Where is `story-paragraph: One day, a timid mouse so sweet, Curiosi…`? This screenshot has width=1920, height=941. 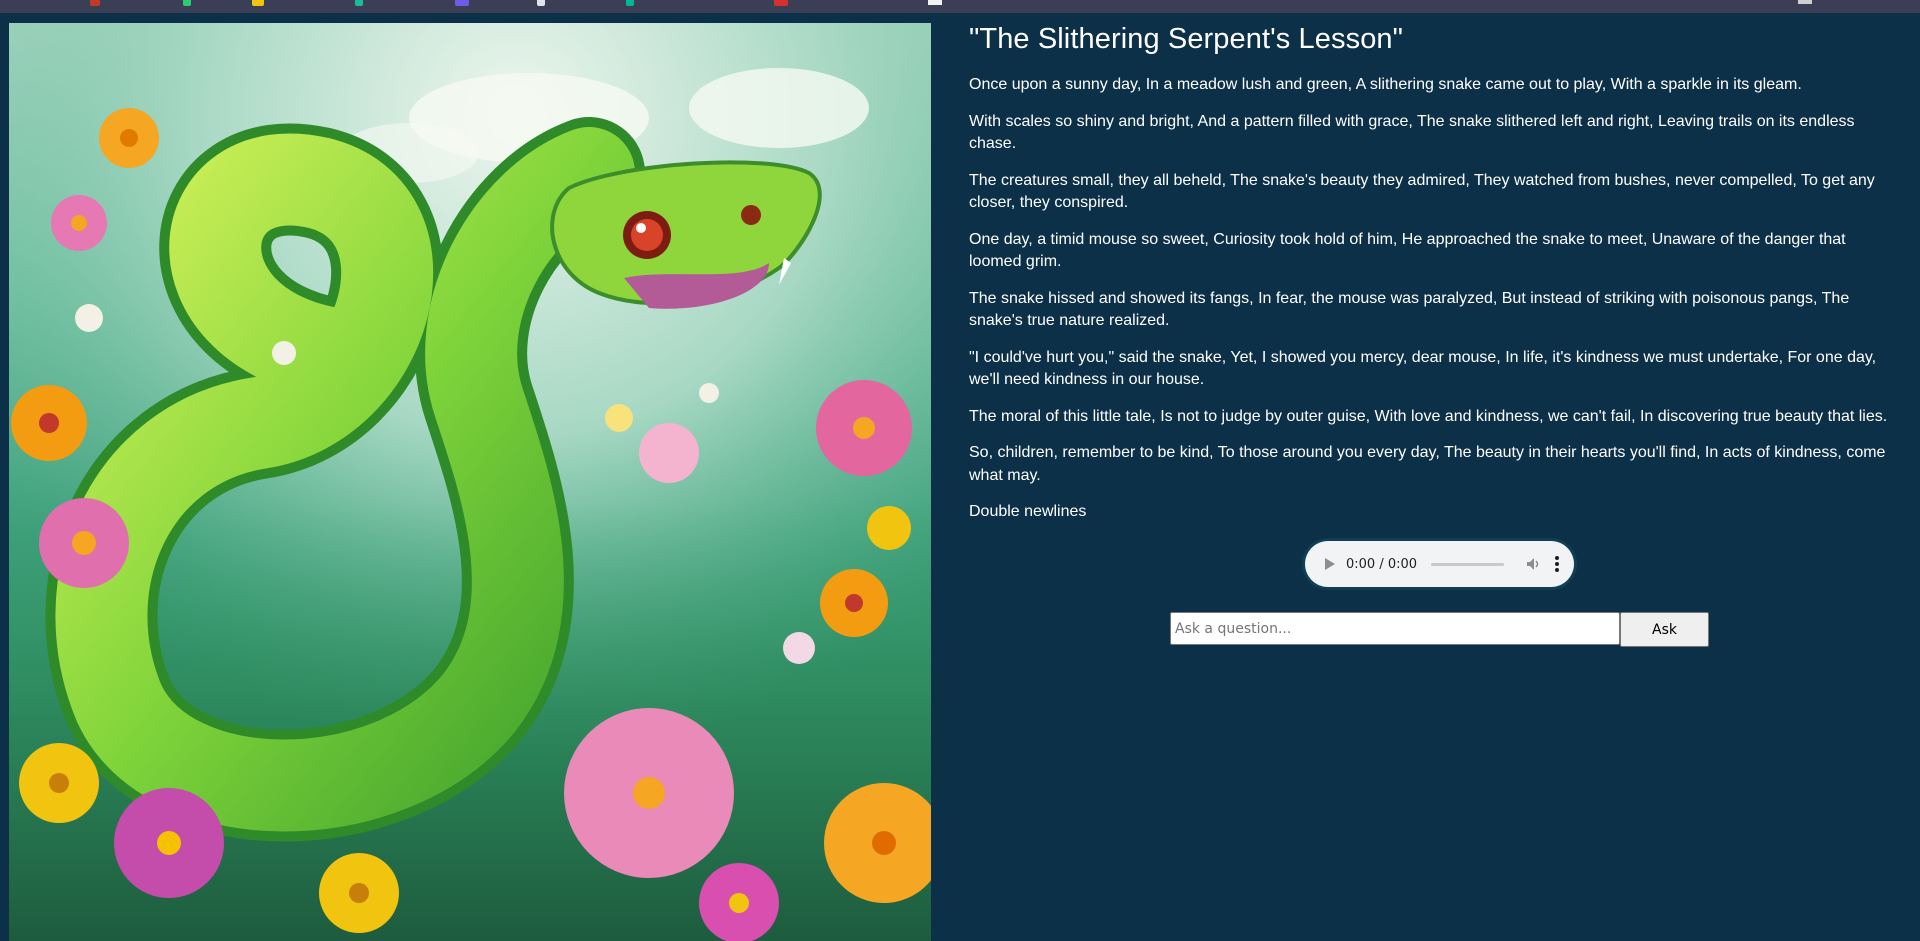 story-paragraph: One day, a timid mouse so sweet, Curiosi… is located at coordinates (1407, 250).